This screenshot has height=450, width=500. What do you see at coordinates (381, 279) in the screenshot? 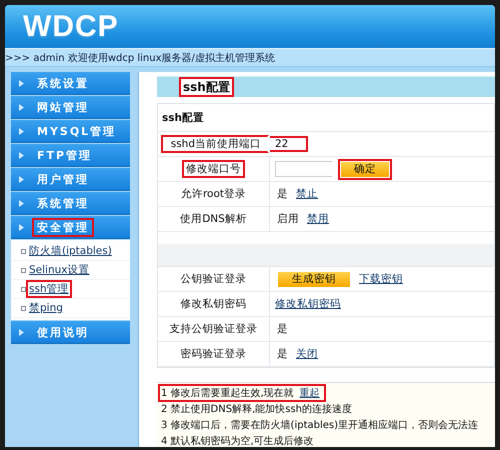
I see `action-link: 下载密钥` at bounding box center [381, 279].